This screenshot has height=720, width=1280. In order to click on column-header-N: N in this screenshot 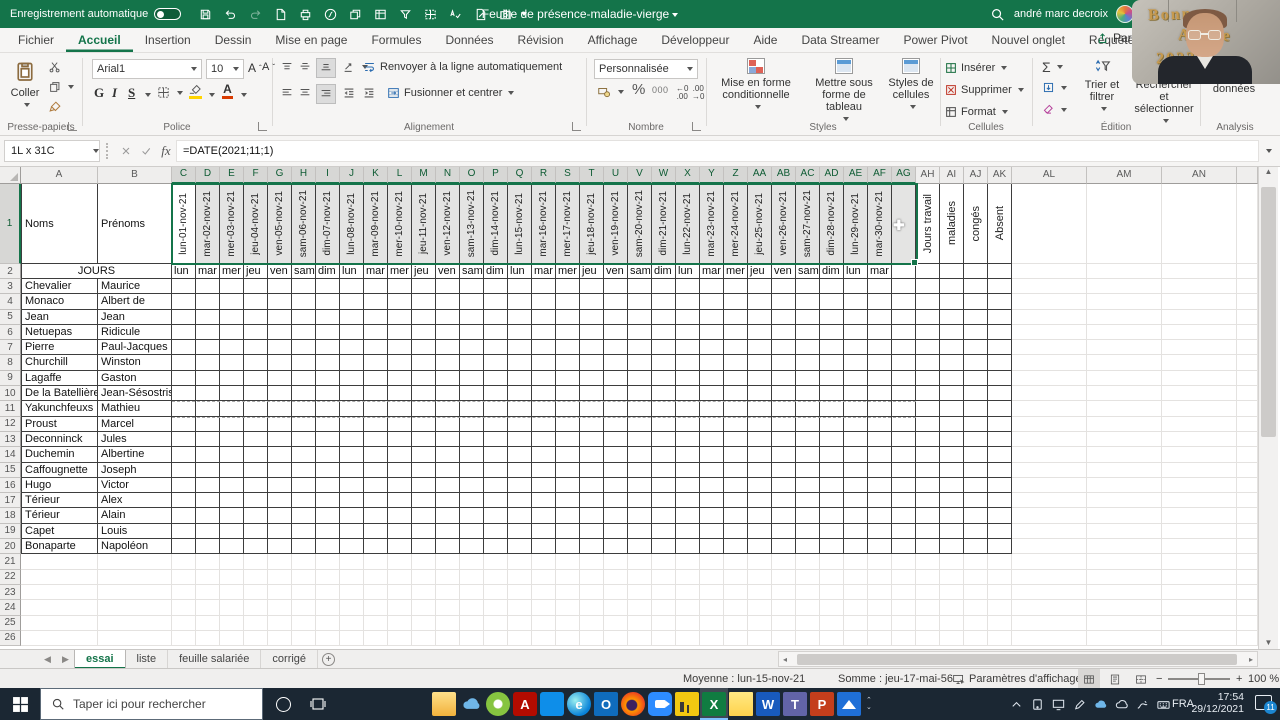, I will do `click(448, 175)`.